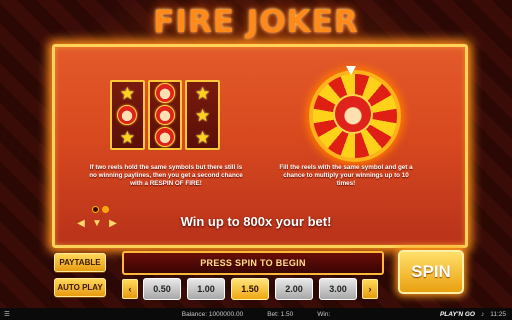 Image resolution: width=512 pixels, height=320 pixels. Describe the element at coordinates (338, 289) in the screenshot. I see `bet-option: 3.00` at that location.